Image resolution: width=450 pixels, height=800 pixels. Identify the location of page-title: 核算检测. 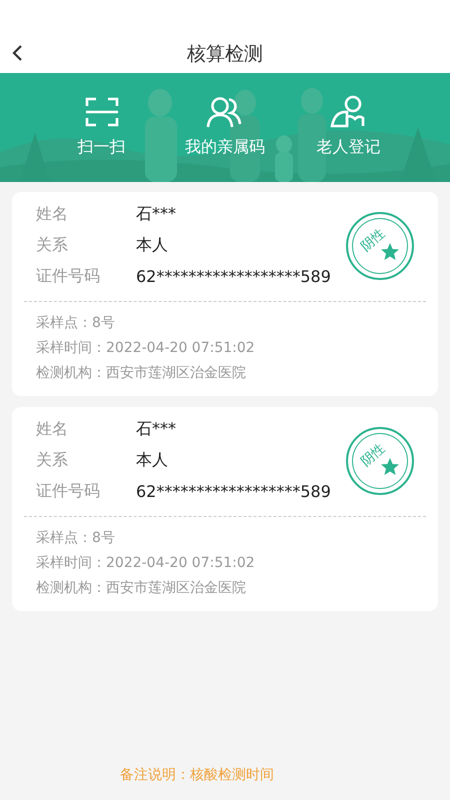
(225, 54).